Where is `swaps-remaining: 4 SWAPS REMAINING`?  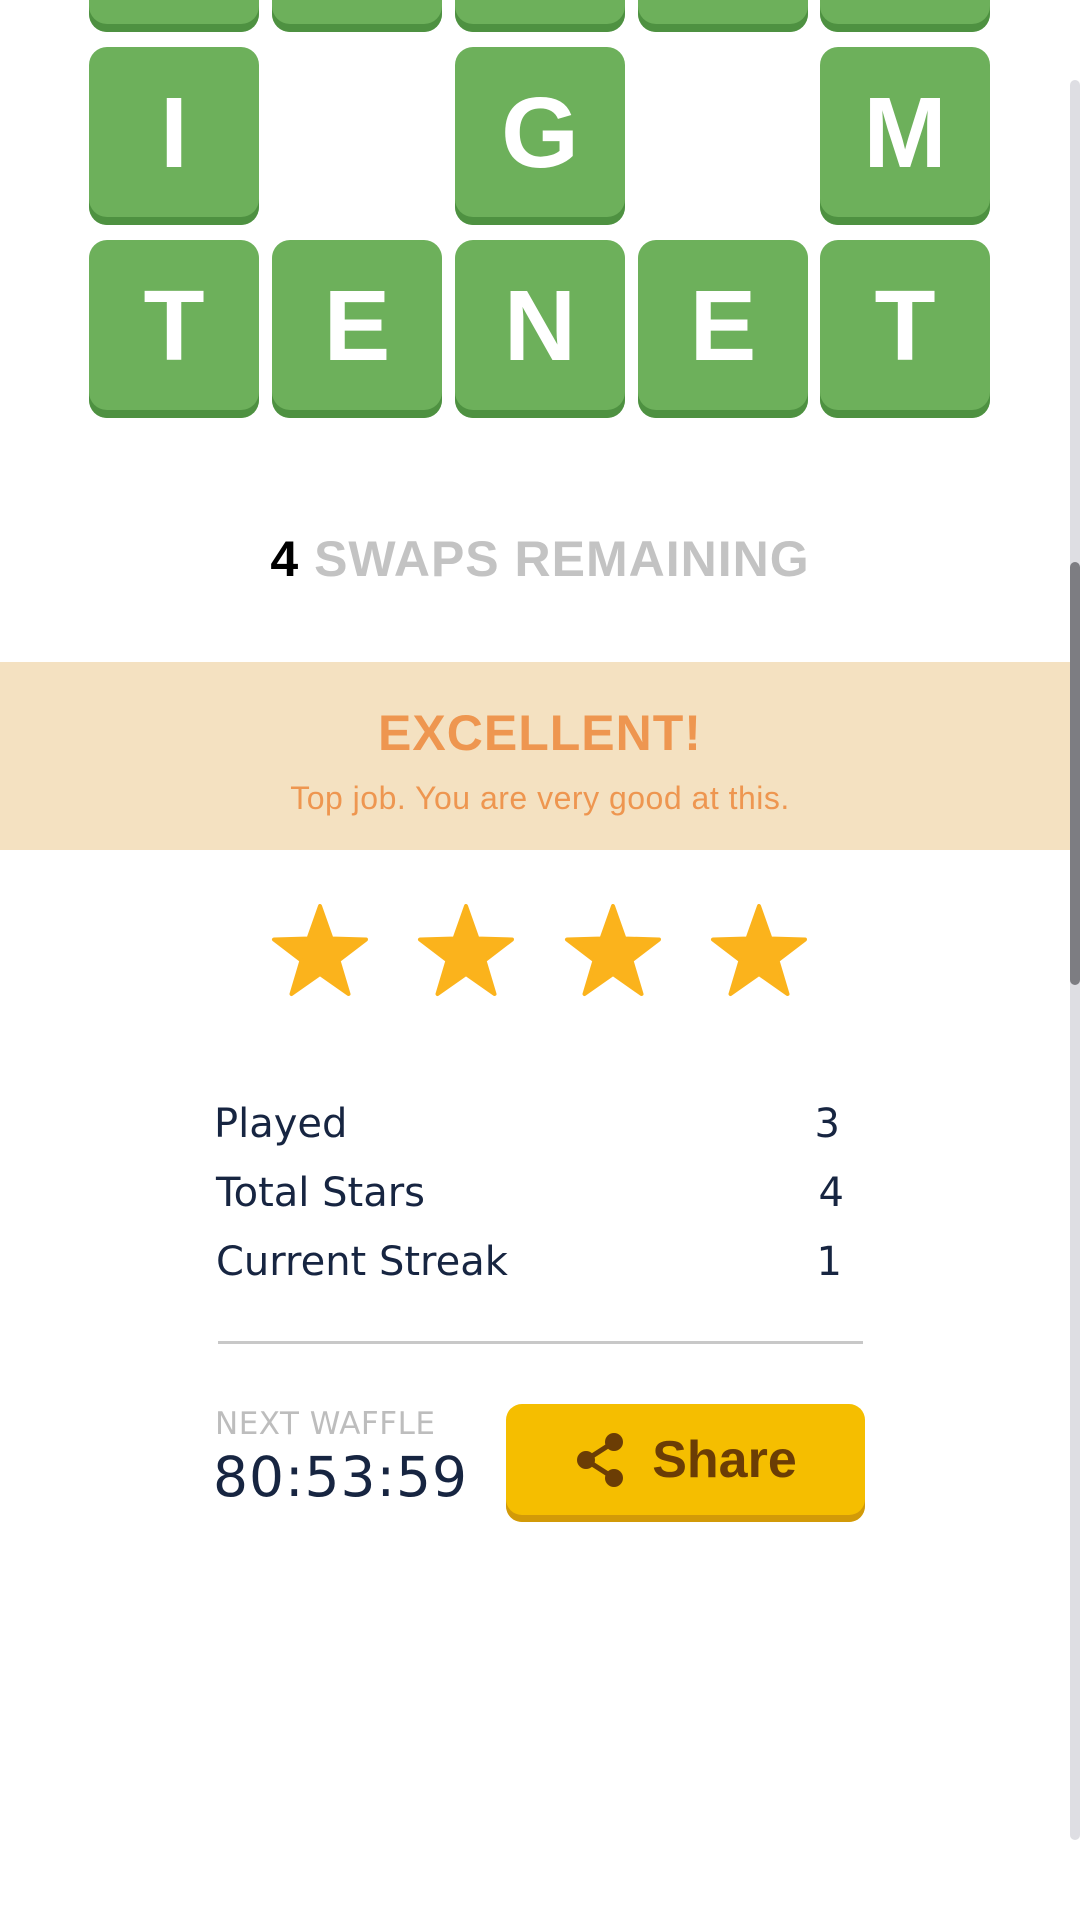 swaps-remaining: 4 SWAPS REMAINING is located at coordinates (540, 559).